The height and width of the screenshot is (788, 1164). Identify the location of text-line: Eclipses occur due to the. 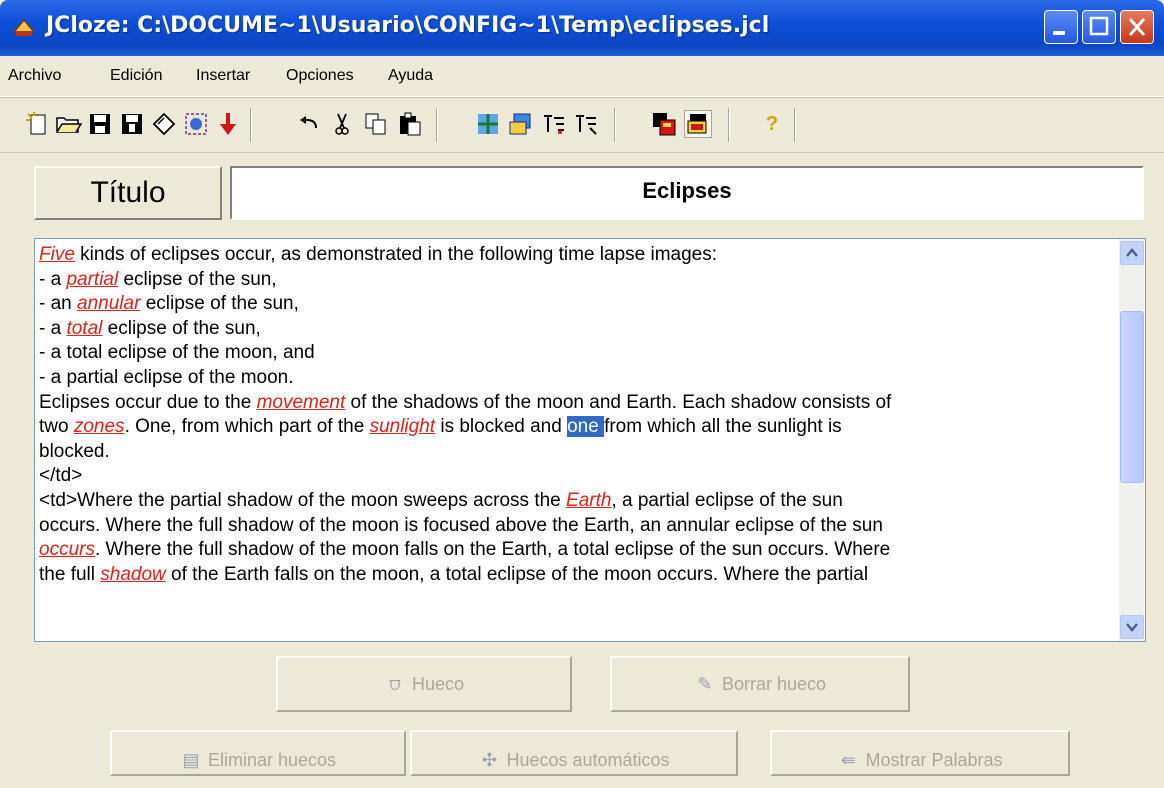
(148, 402).